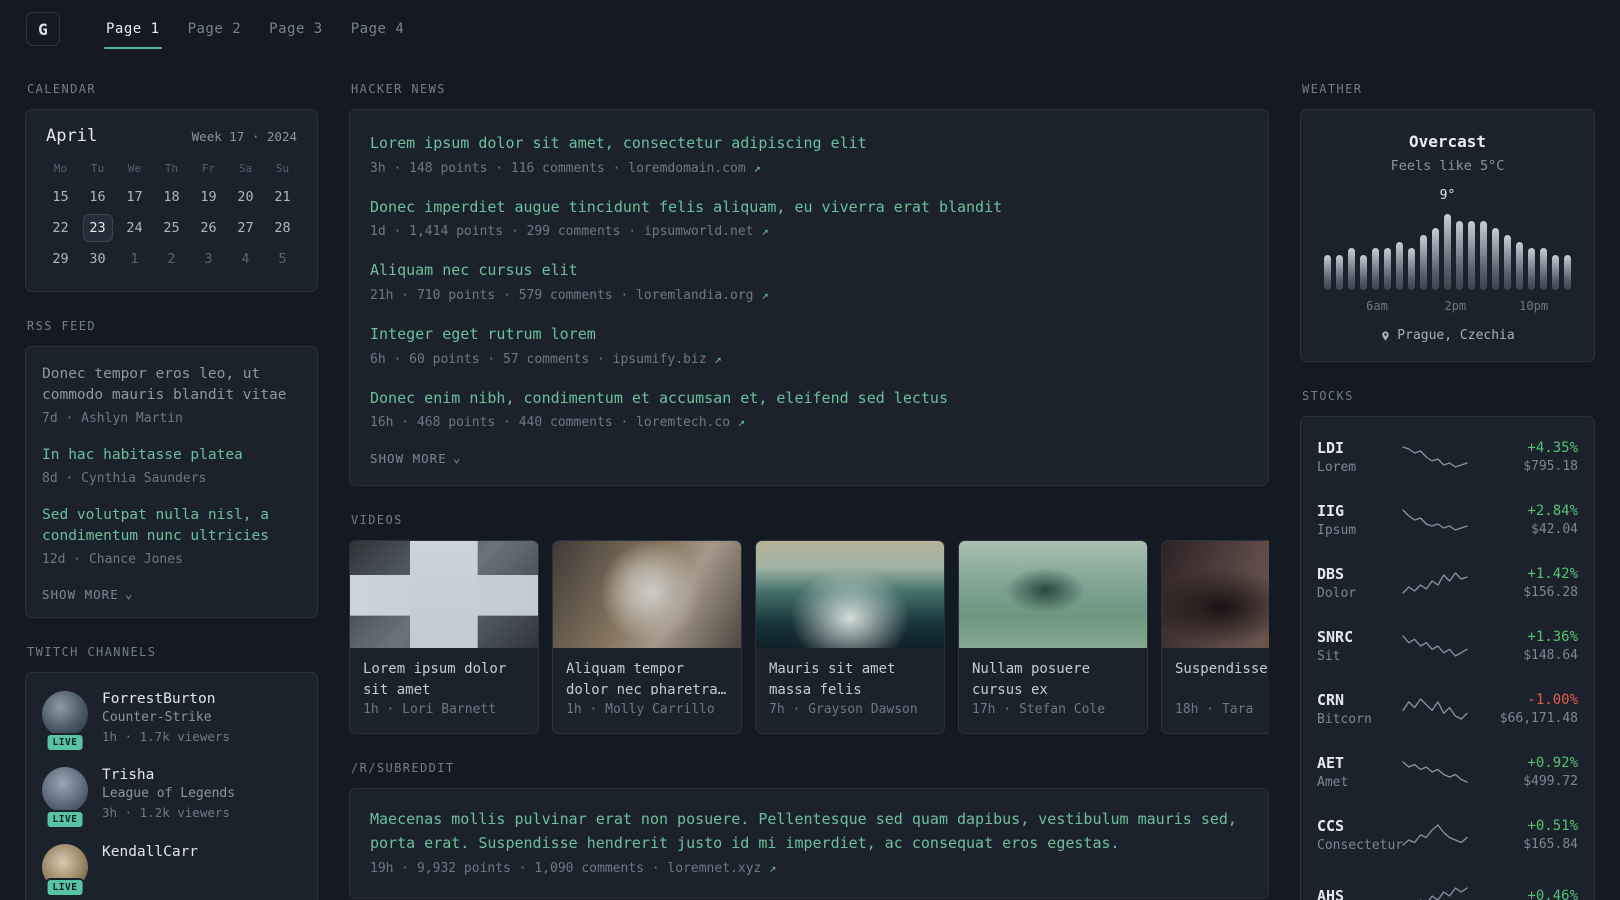  Describe the element at coordinates (97, 228) in the screenshot. I see `calendar-day-selected: 23` at that location.